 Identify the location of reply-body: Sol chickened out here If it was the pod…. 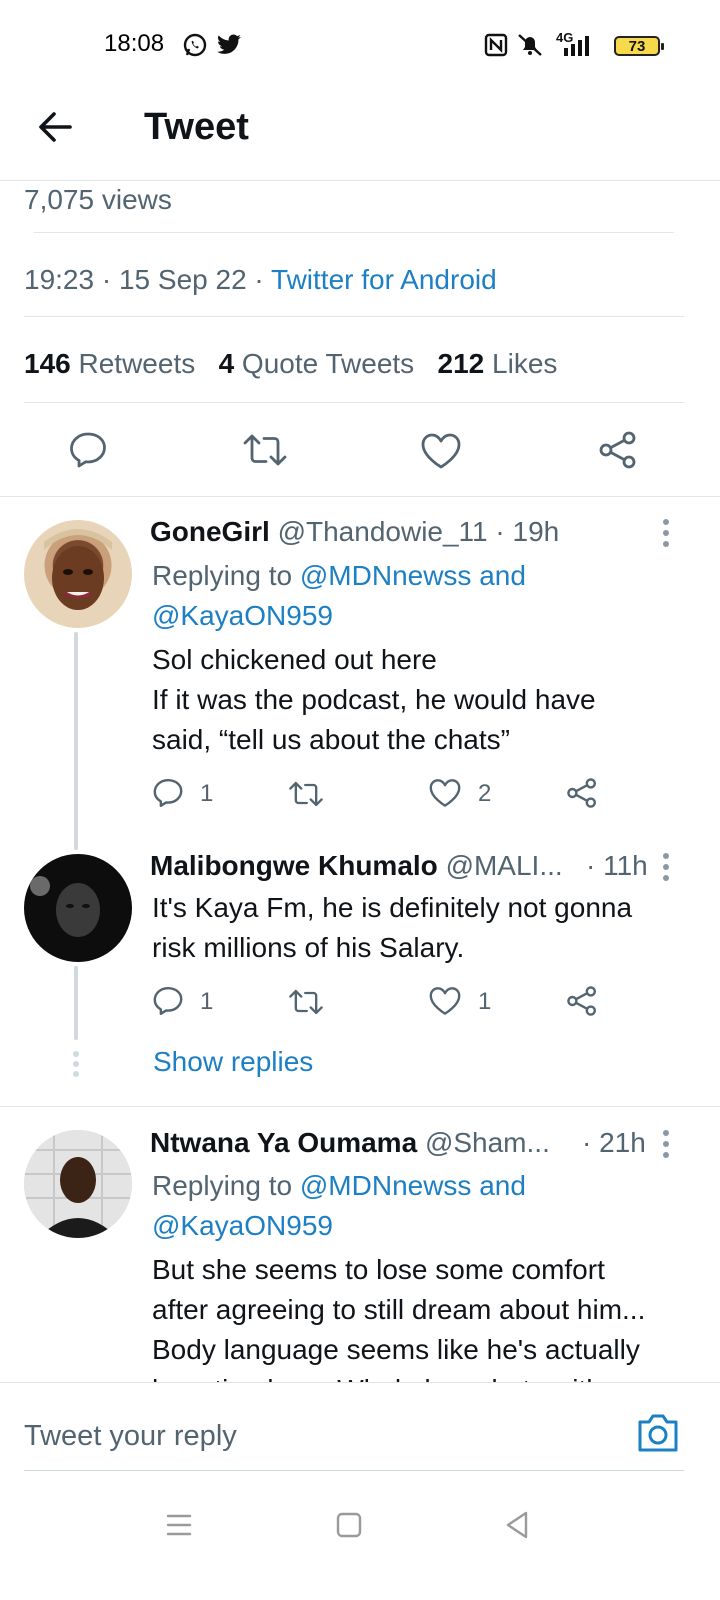
(374, 700).